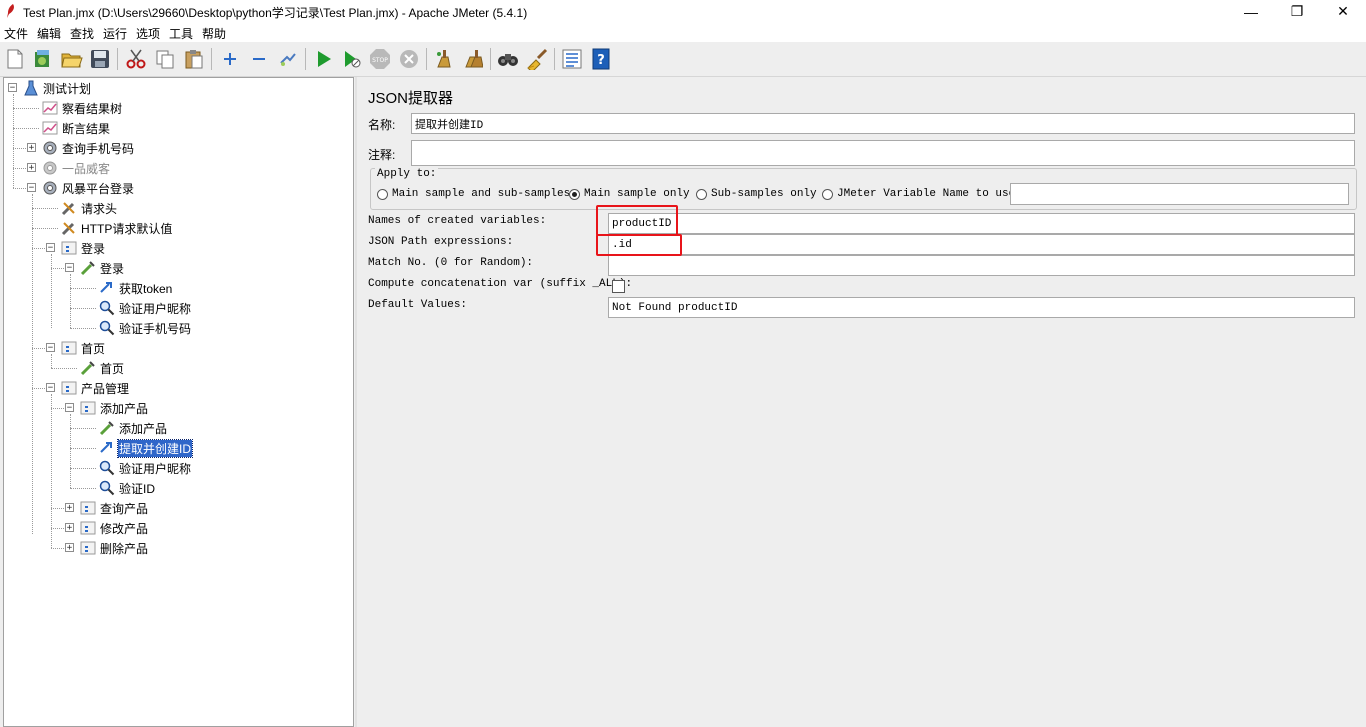 The image size is (1366, 727). What do you see at coordinates (16, 33) in the screenshot?
I see `menu-file: 文件` at bounding box center [16, 33].